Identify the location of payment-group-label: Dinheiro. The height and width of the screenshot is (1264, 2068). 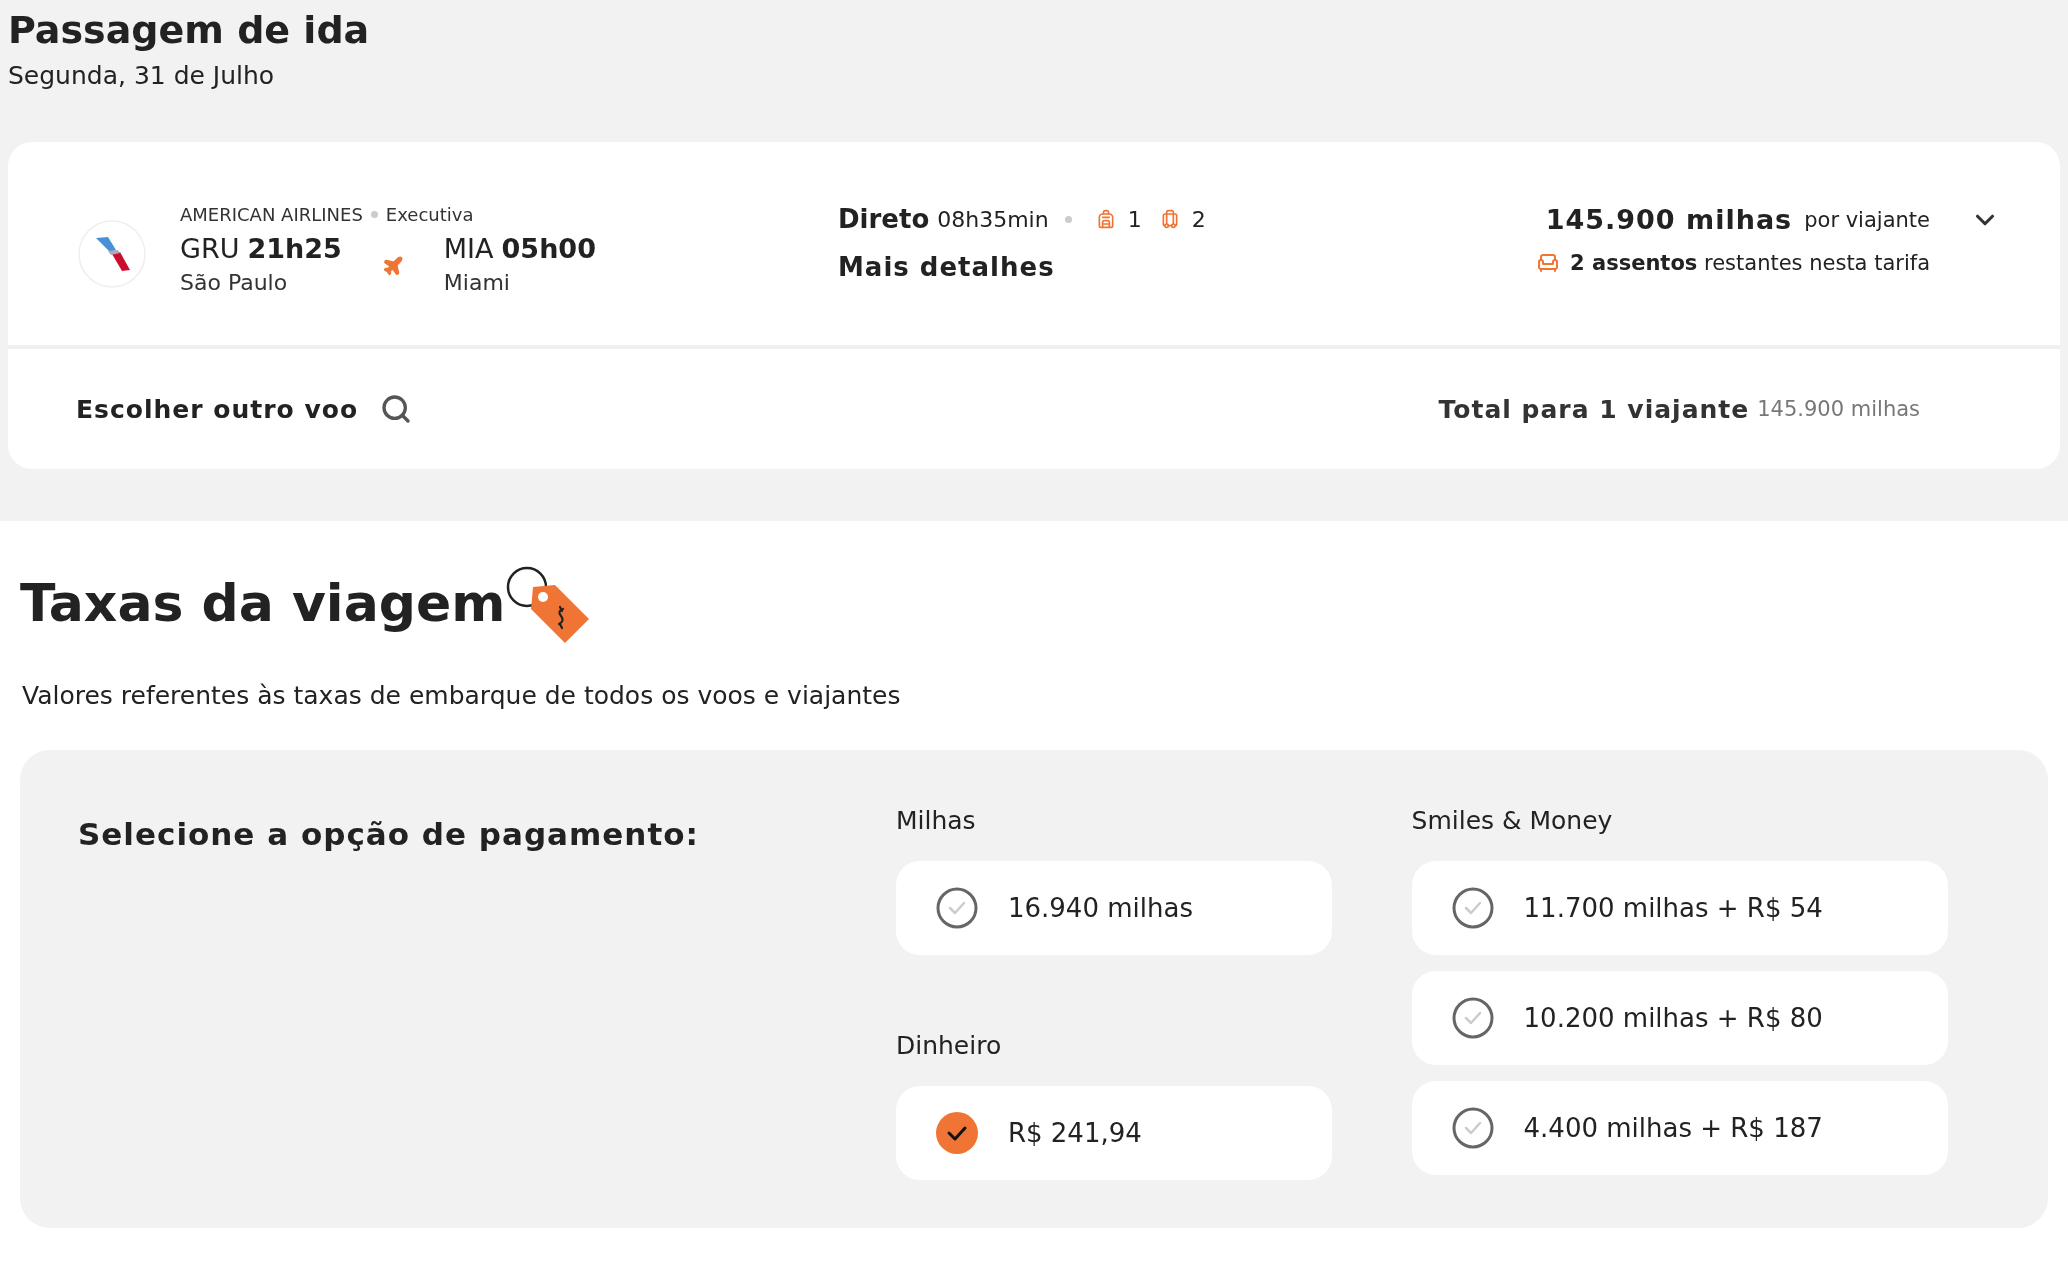
(949, 1046).